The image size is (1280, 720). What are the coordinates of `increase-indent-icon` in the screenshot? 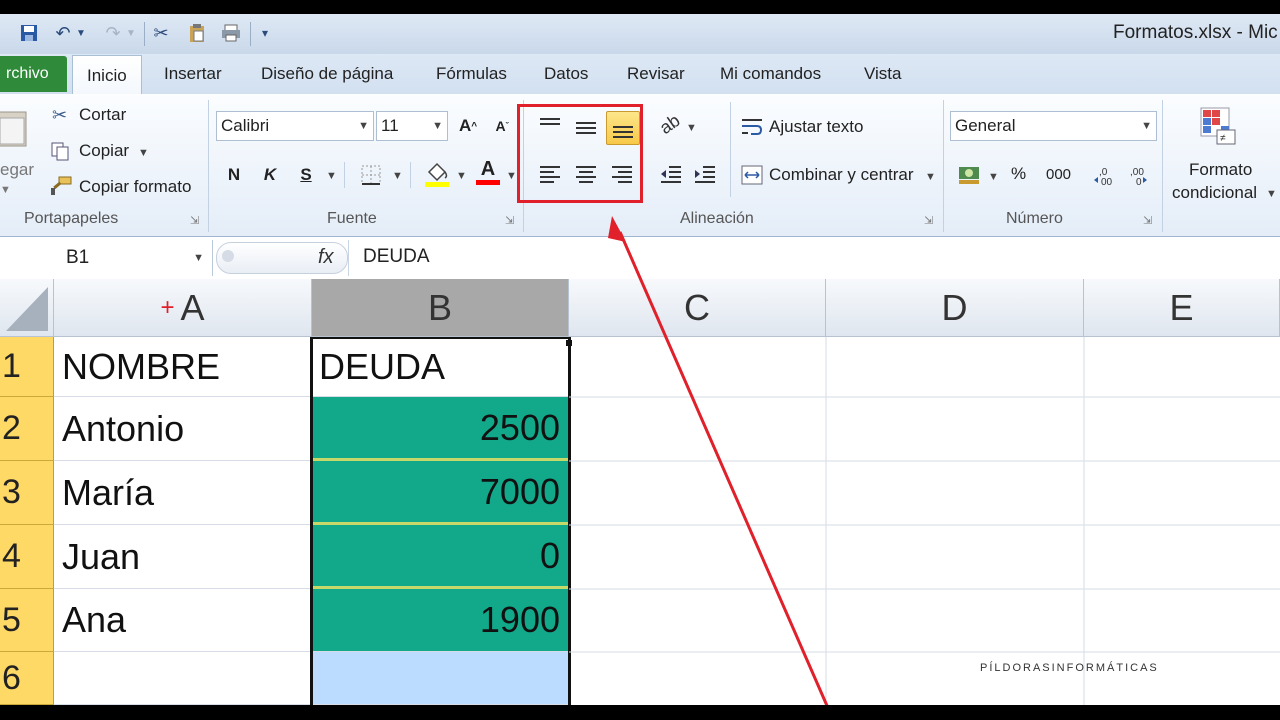 It's located at (705, 176).